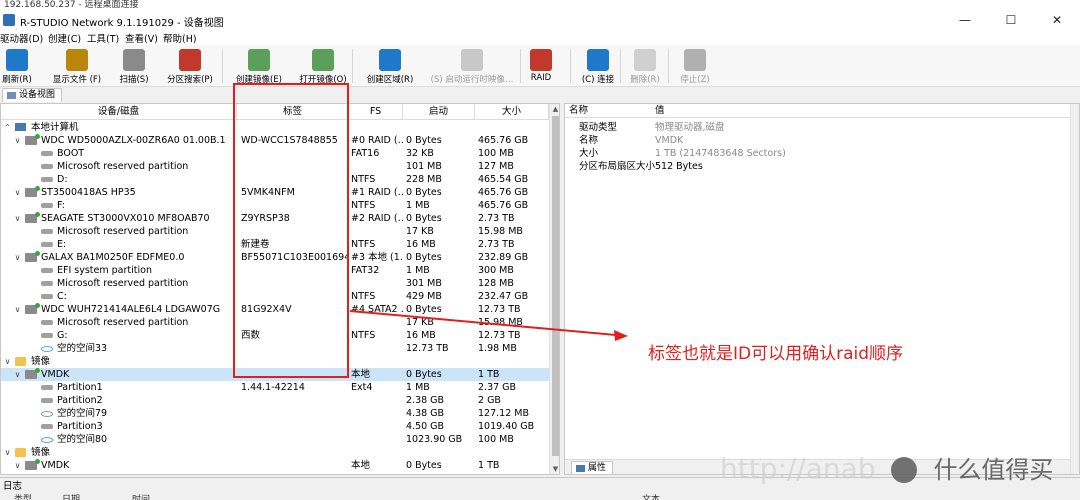 The width and height of the screenshot is (1080, 500). What do you see at coordinates (275, 426) in the screenshot?
I see `device-row: Partition3 4.50 GB 1019.40 GB` at bounding box center [275, 426].